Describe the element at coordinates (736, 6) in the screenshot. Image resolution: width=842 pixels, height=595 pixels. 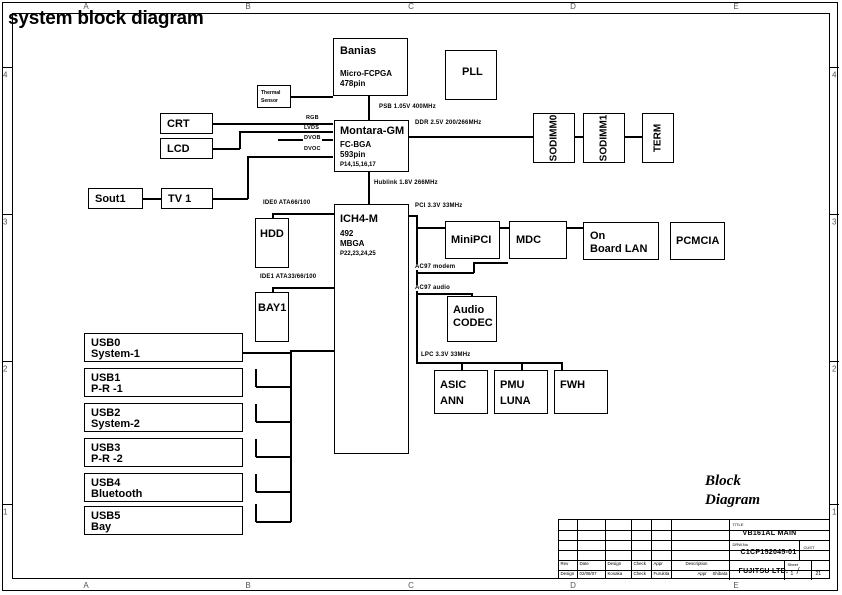
I see `grid-col-top-e: E` at that location.